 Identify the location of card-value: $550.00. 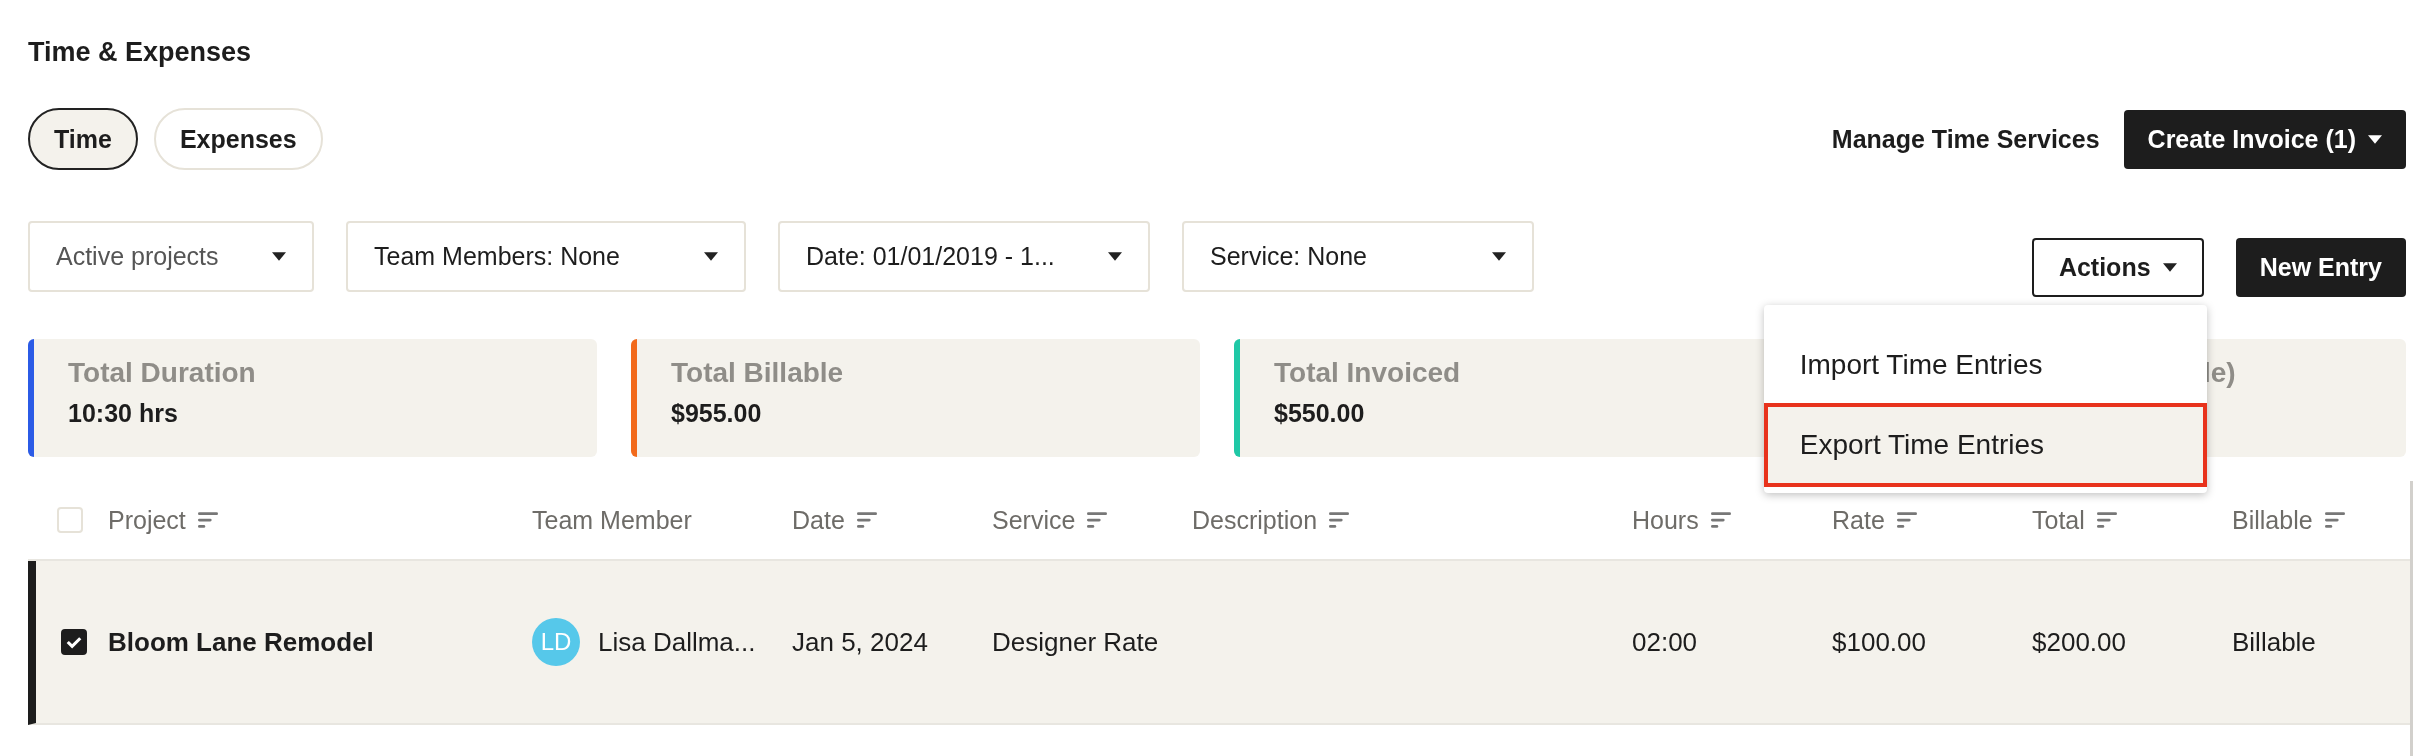
(1320, 413).